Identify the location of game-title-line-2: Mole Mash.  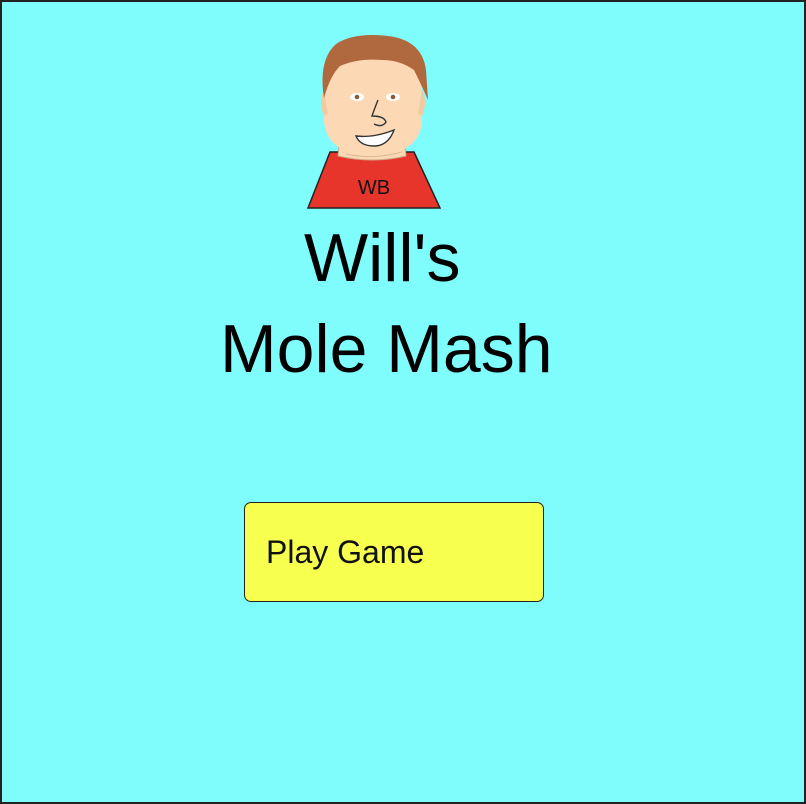
(386, 349).